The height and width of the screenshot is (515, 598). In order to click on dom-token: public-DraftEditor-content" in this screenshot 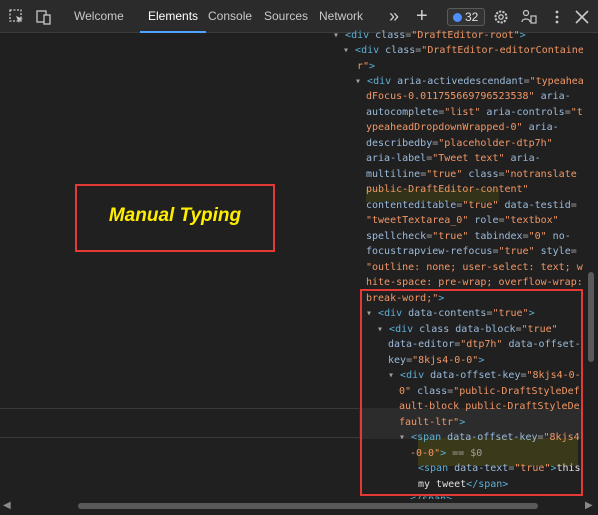, I will do `click(447, 189)`.